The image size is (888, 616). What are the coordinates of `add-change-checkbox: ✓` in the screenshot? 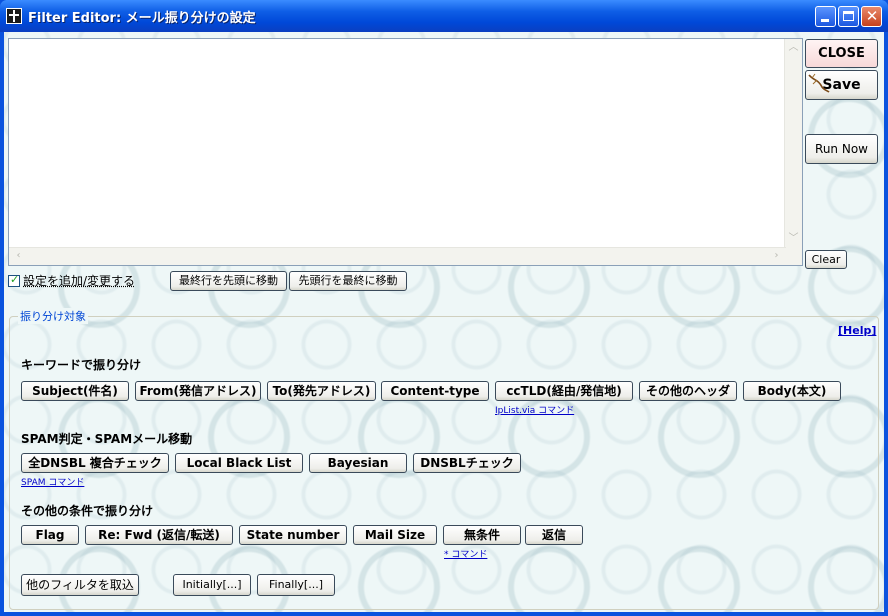 It's located at (14, 280).